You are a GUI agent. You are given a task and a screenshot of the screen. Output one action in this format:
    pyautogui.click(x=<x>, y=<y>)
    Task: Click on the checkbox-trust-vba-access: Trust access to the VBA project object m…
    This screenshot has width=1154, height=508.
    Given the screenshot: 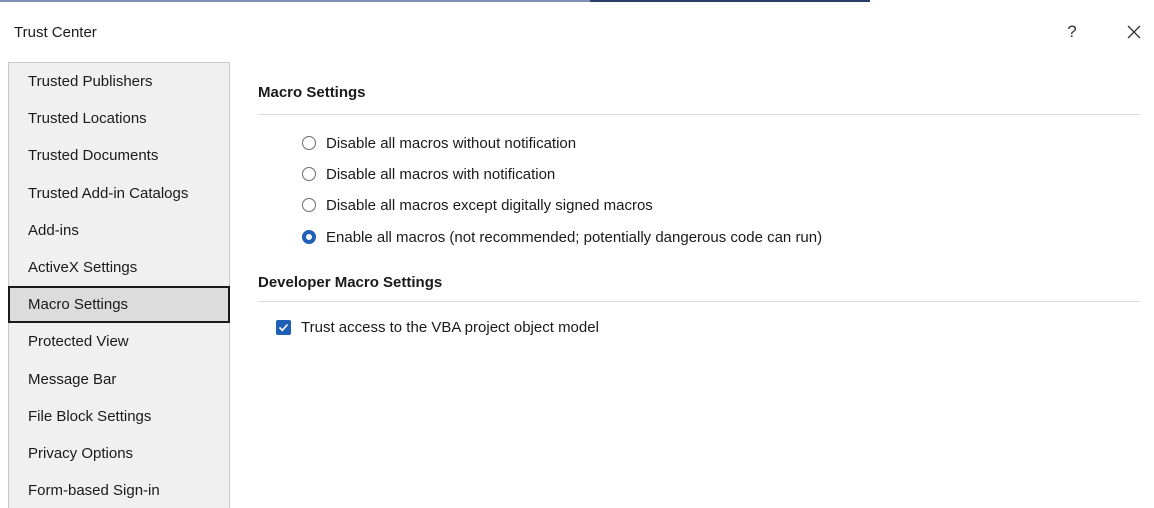 What is the action you would take?
    pyautogui.click(x=437, y=327)
    